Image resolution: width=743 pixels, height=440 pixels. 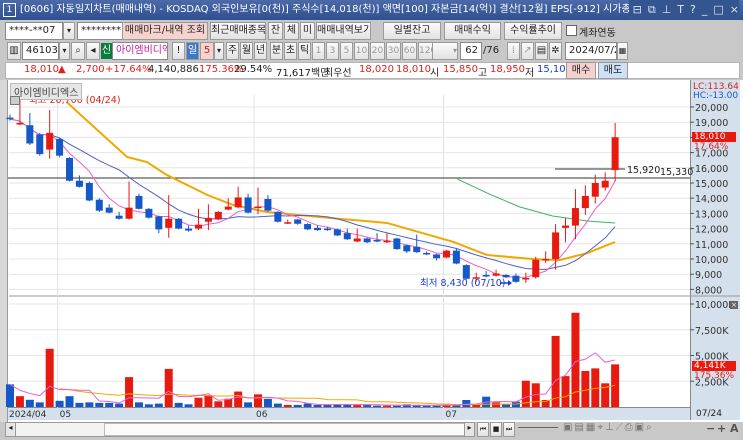 What do you see at coordinates (463, 283) in the screenshot?
I see `low-annotation: 최저 8,430 (07/10)` at bounding box center [463, 283].